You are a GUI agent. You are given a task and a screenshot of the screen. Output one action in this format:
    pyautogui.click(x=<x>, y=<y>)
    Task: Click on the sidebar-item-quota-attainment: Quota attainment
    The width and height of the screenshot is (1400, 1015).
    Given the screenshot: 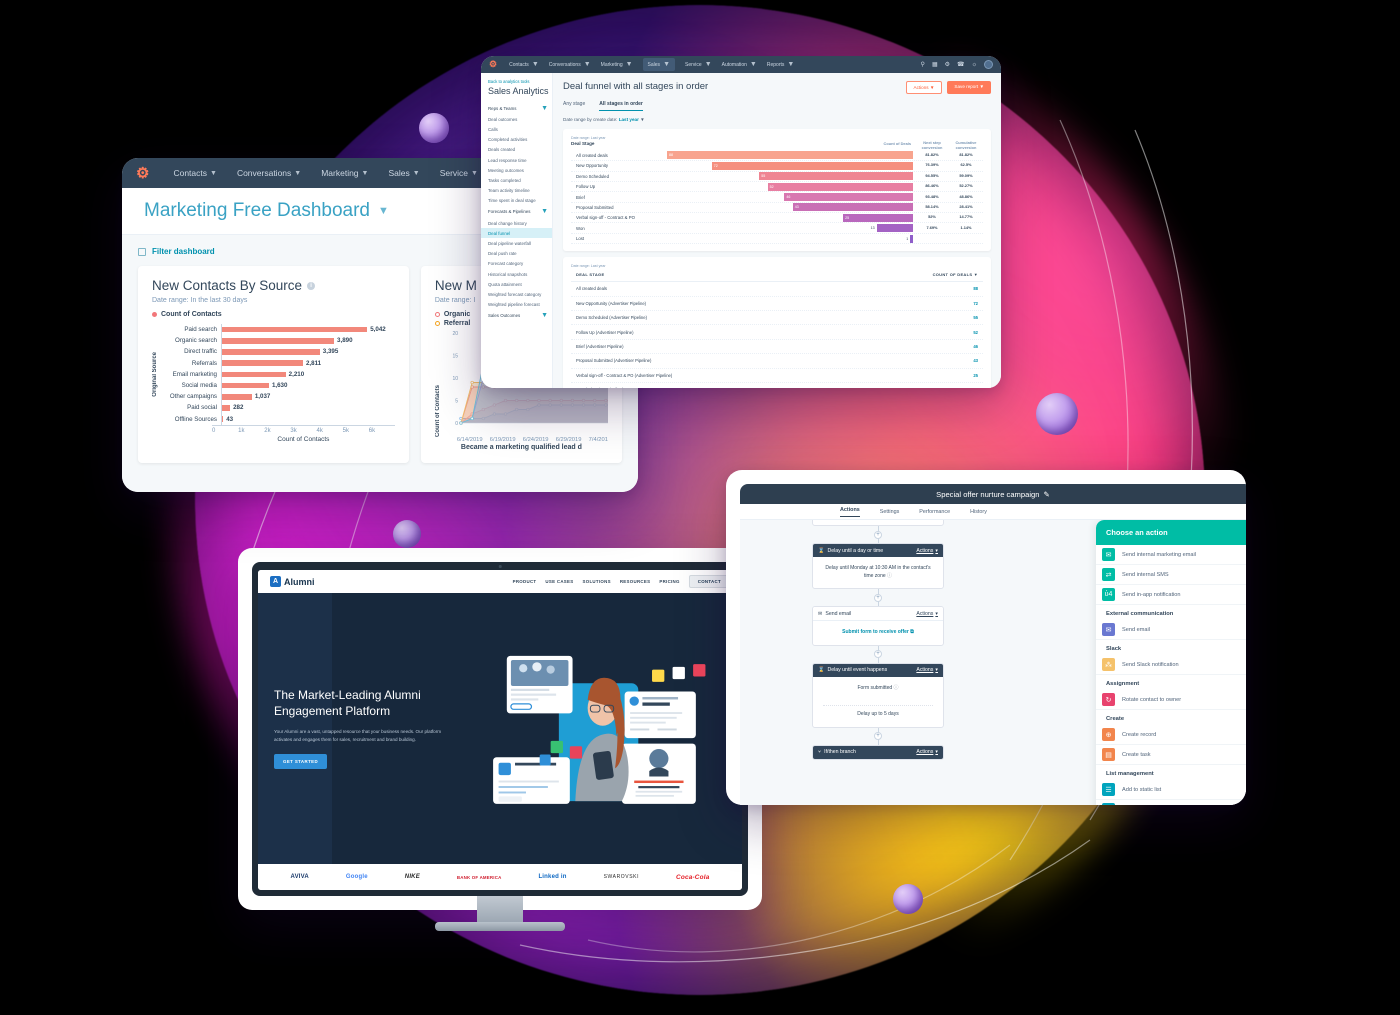 What is the action you would take?
    pyautogui.click(x=520, y=284)
    